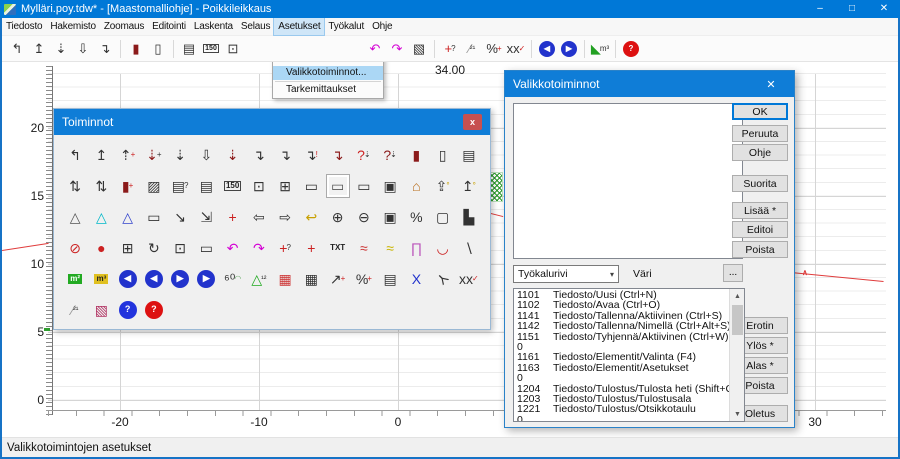  Describe the element at coordinates (233, 155) in the screenshot. I see `save-active-icon: ⇣` at that location.